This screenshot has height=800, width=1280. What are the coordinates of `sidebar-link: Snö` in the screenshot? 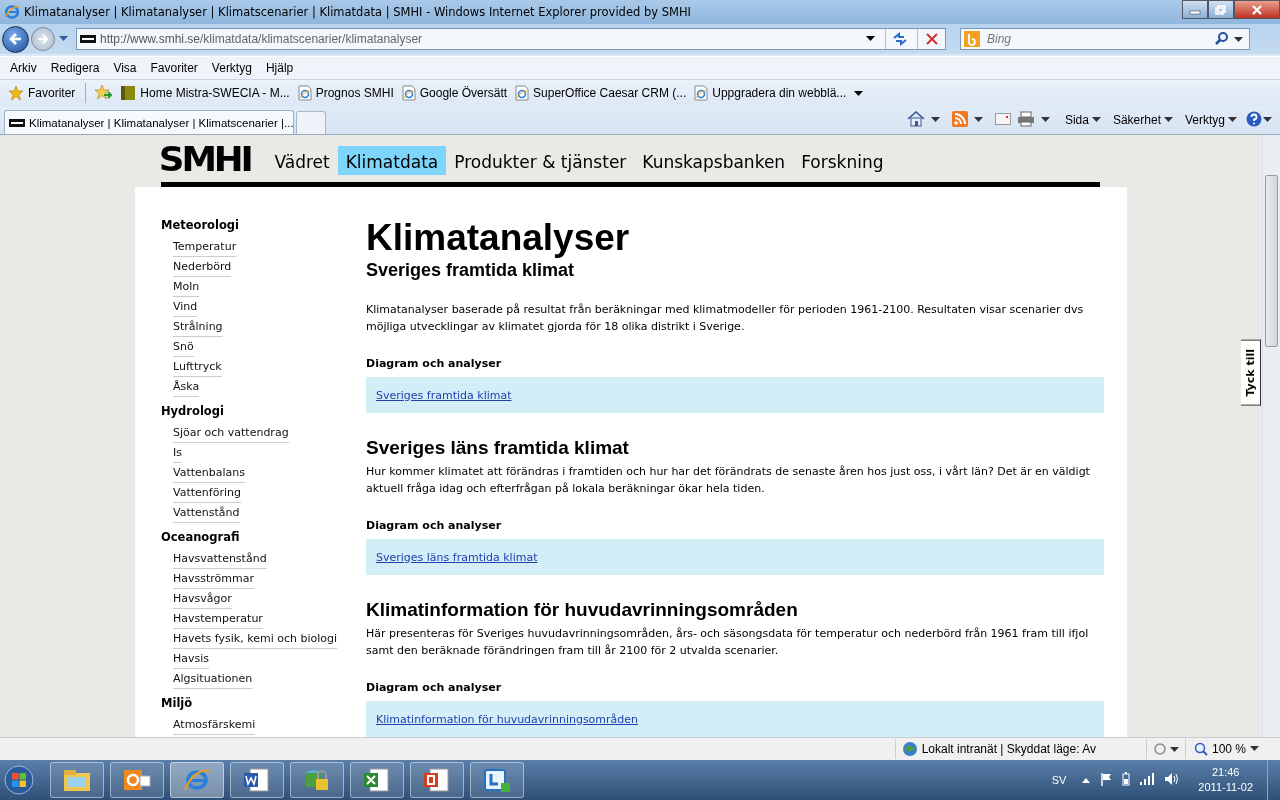 It's located at (183, 347).